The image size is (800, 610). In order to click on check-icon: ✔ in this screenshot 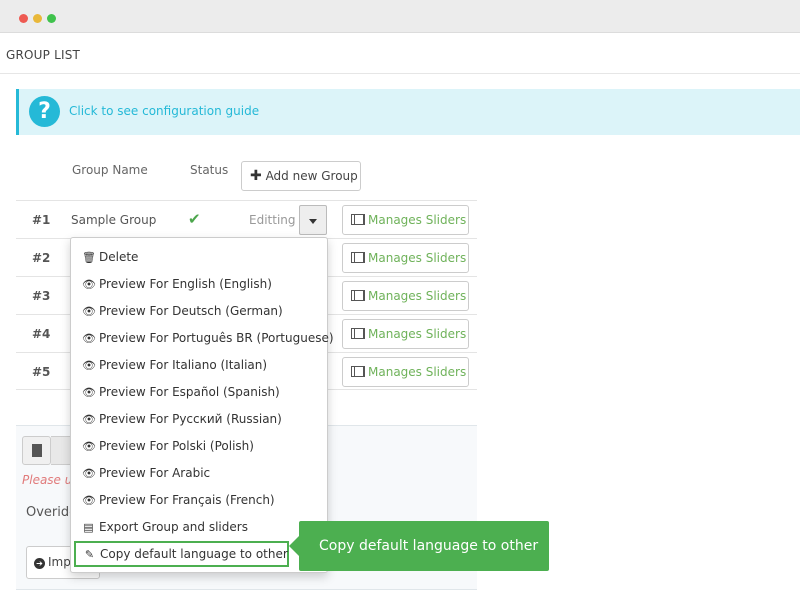, I will do `click(194, 219)`.